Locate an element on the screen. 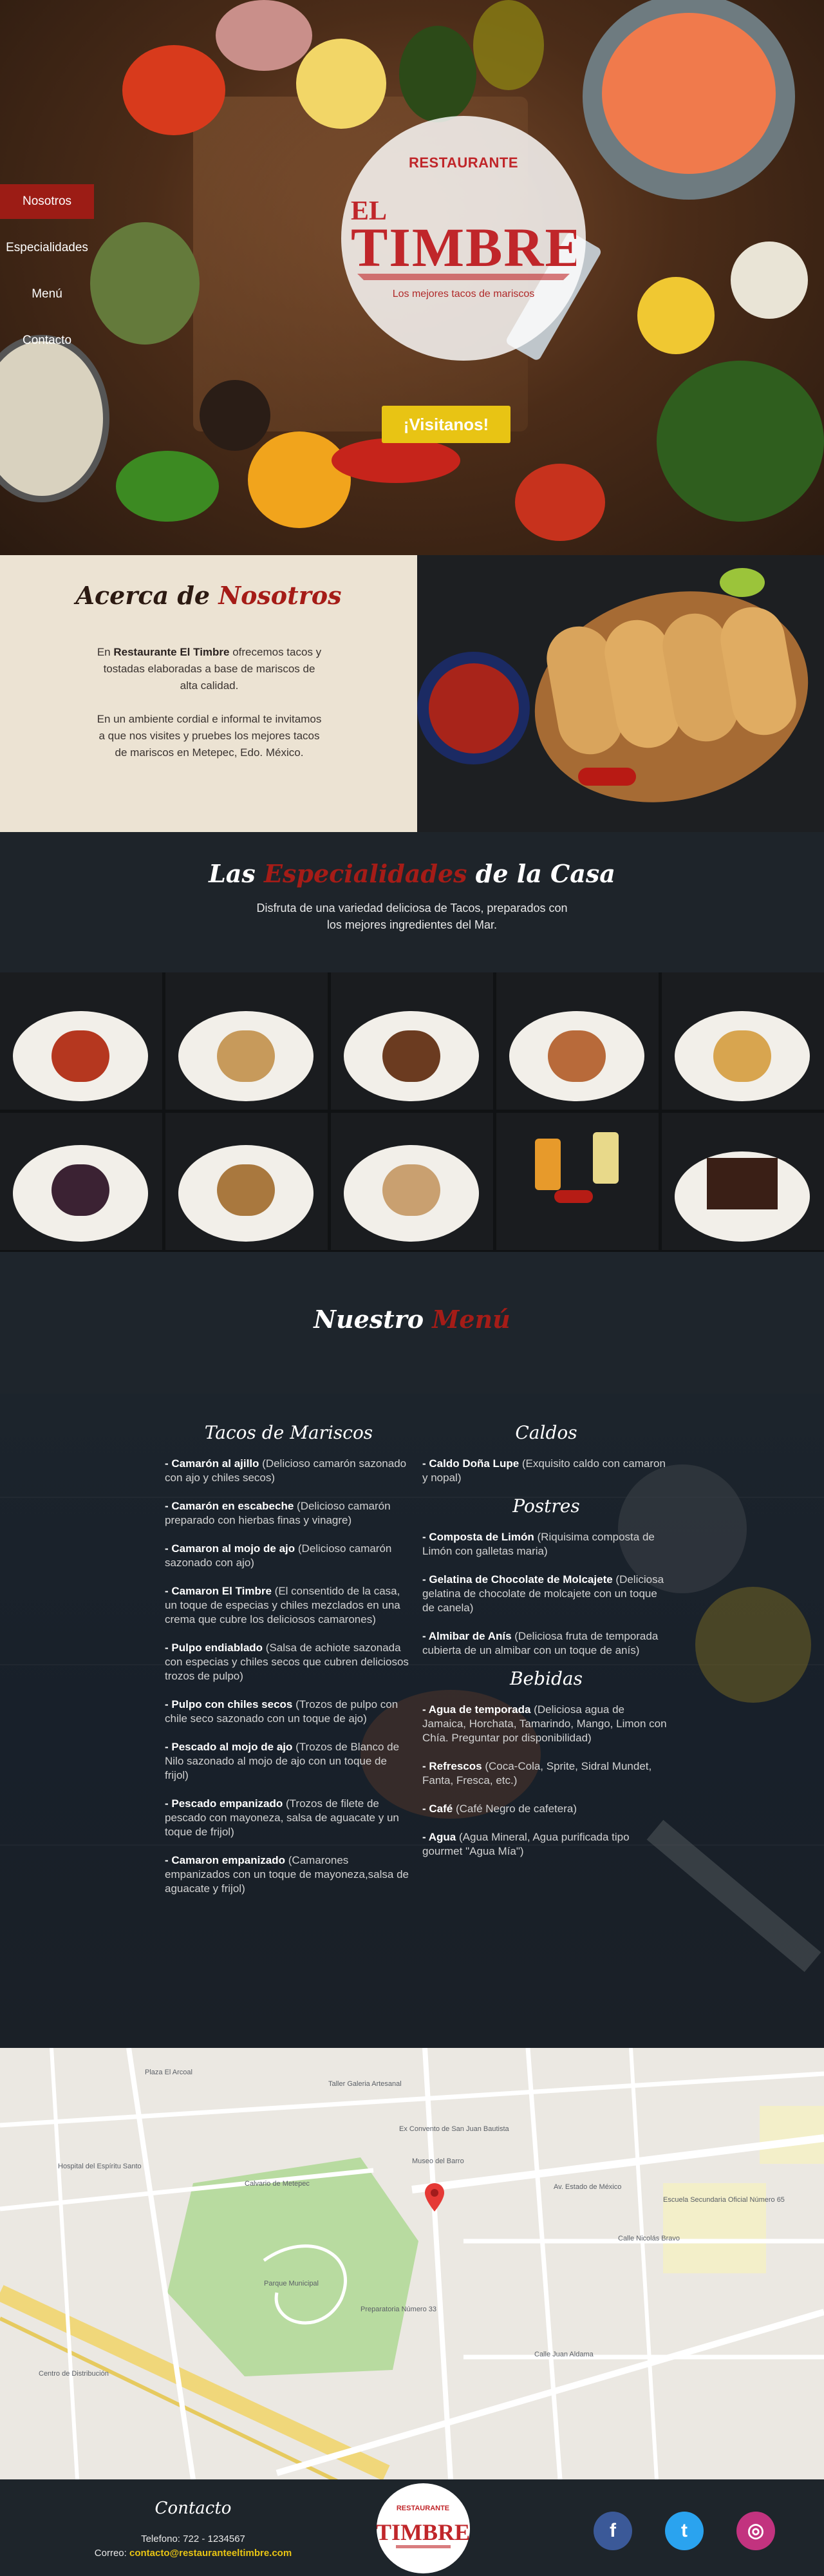 This screenshot has width=824, height=2576. about-p1-bold: Restaurante El Timbre is located at coordinates (171, 652).